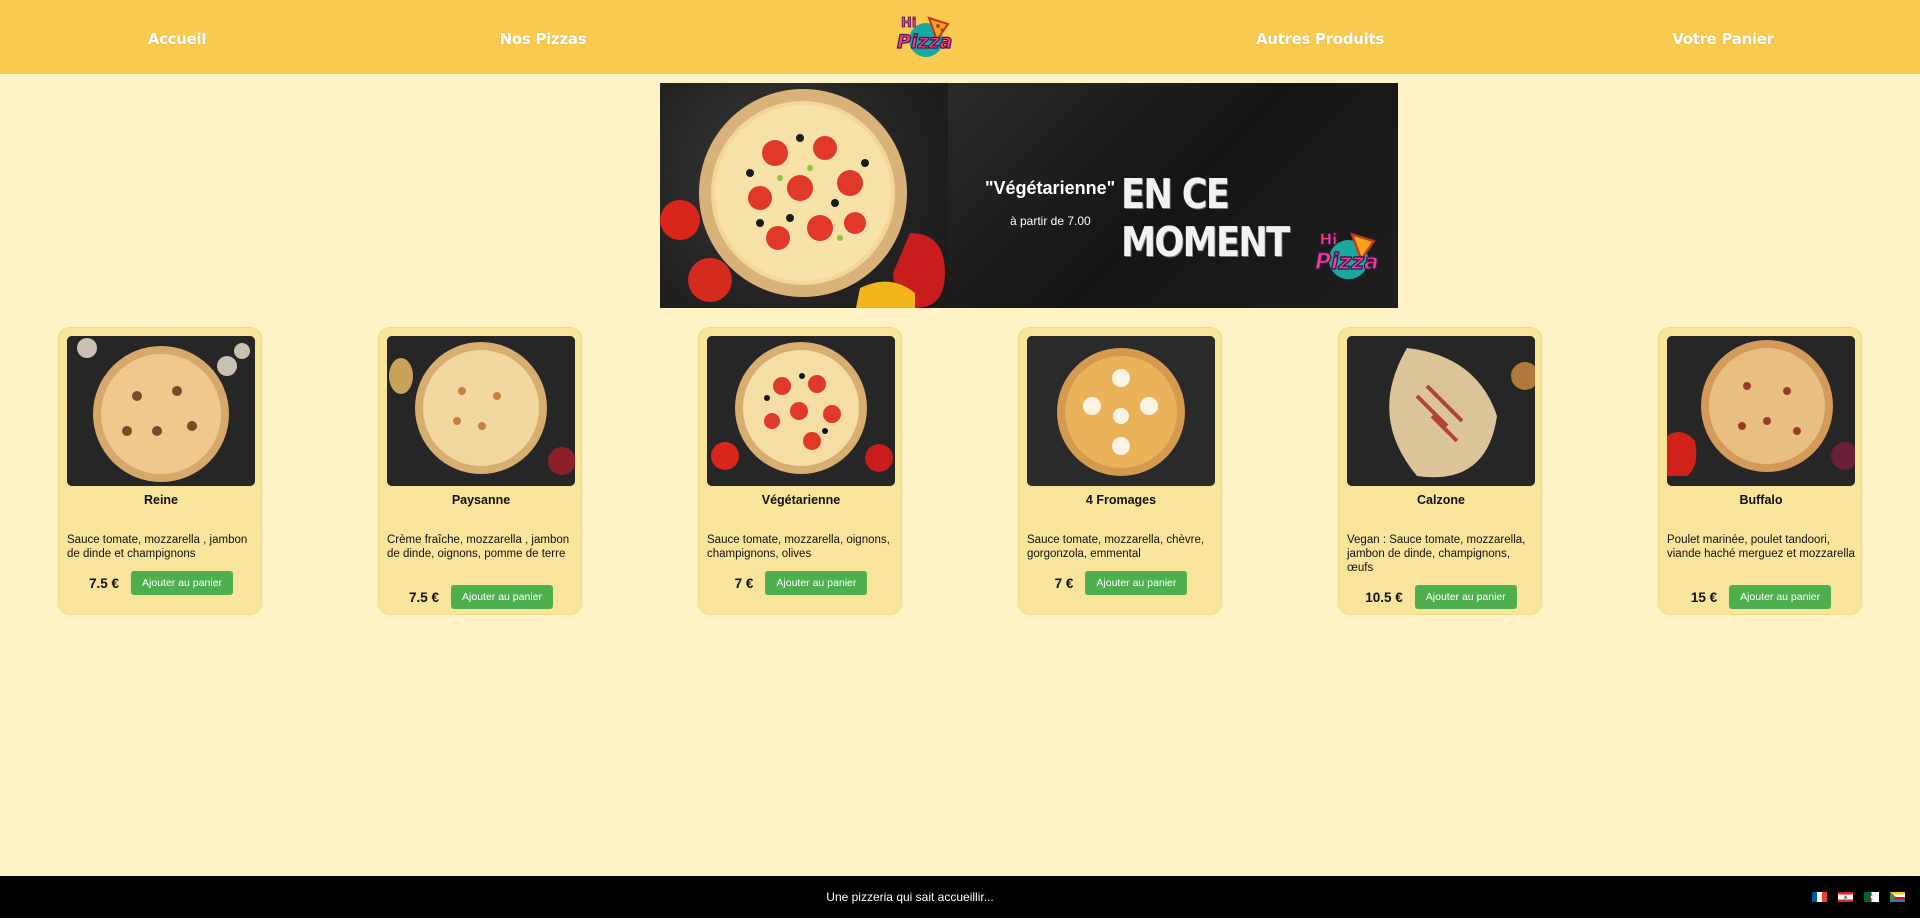 Image resolution: width=1920 pixels, height=918 pixels. I want to click on calzone-image, so click(1441, 411).